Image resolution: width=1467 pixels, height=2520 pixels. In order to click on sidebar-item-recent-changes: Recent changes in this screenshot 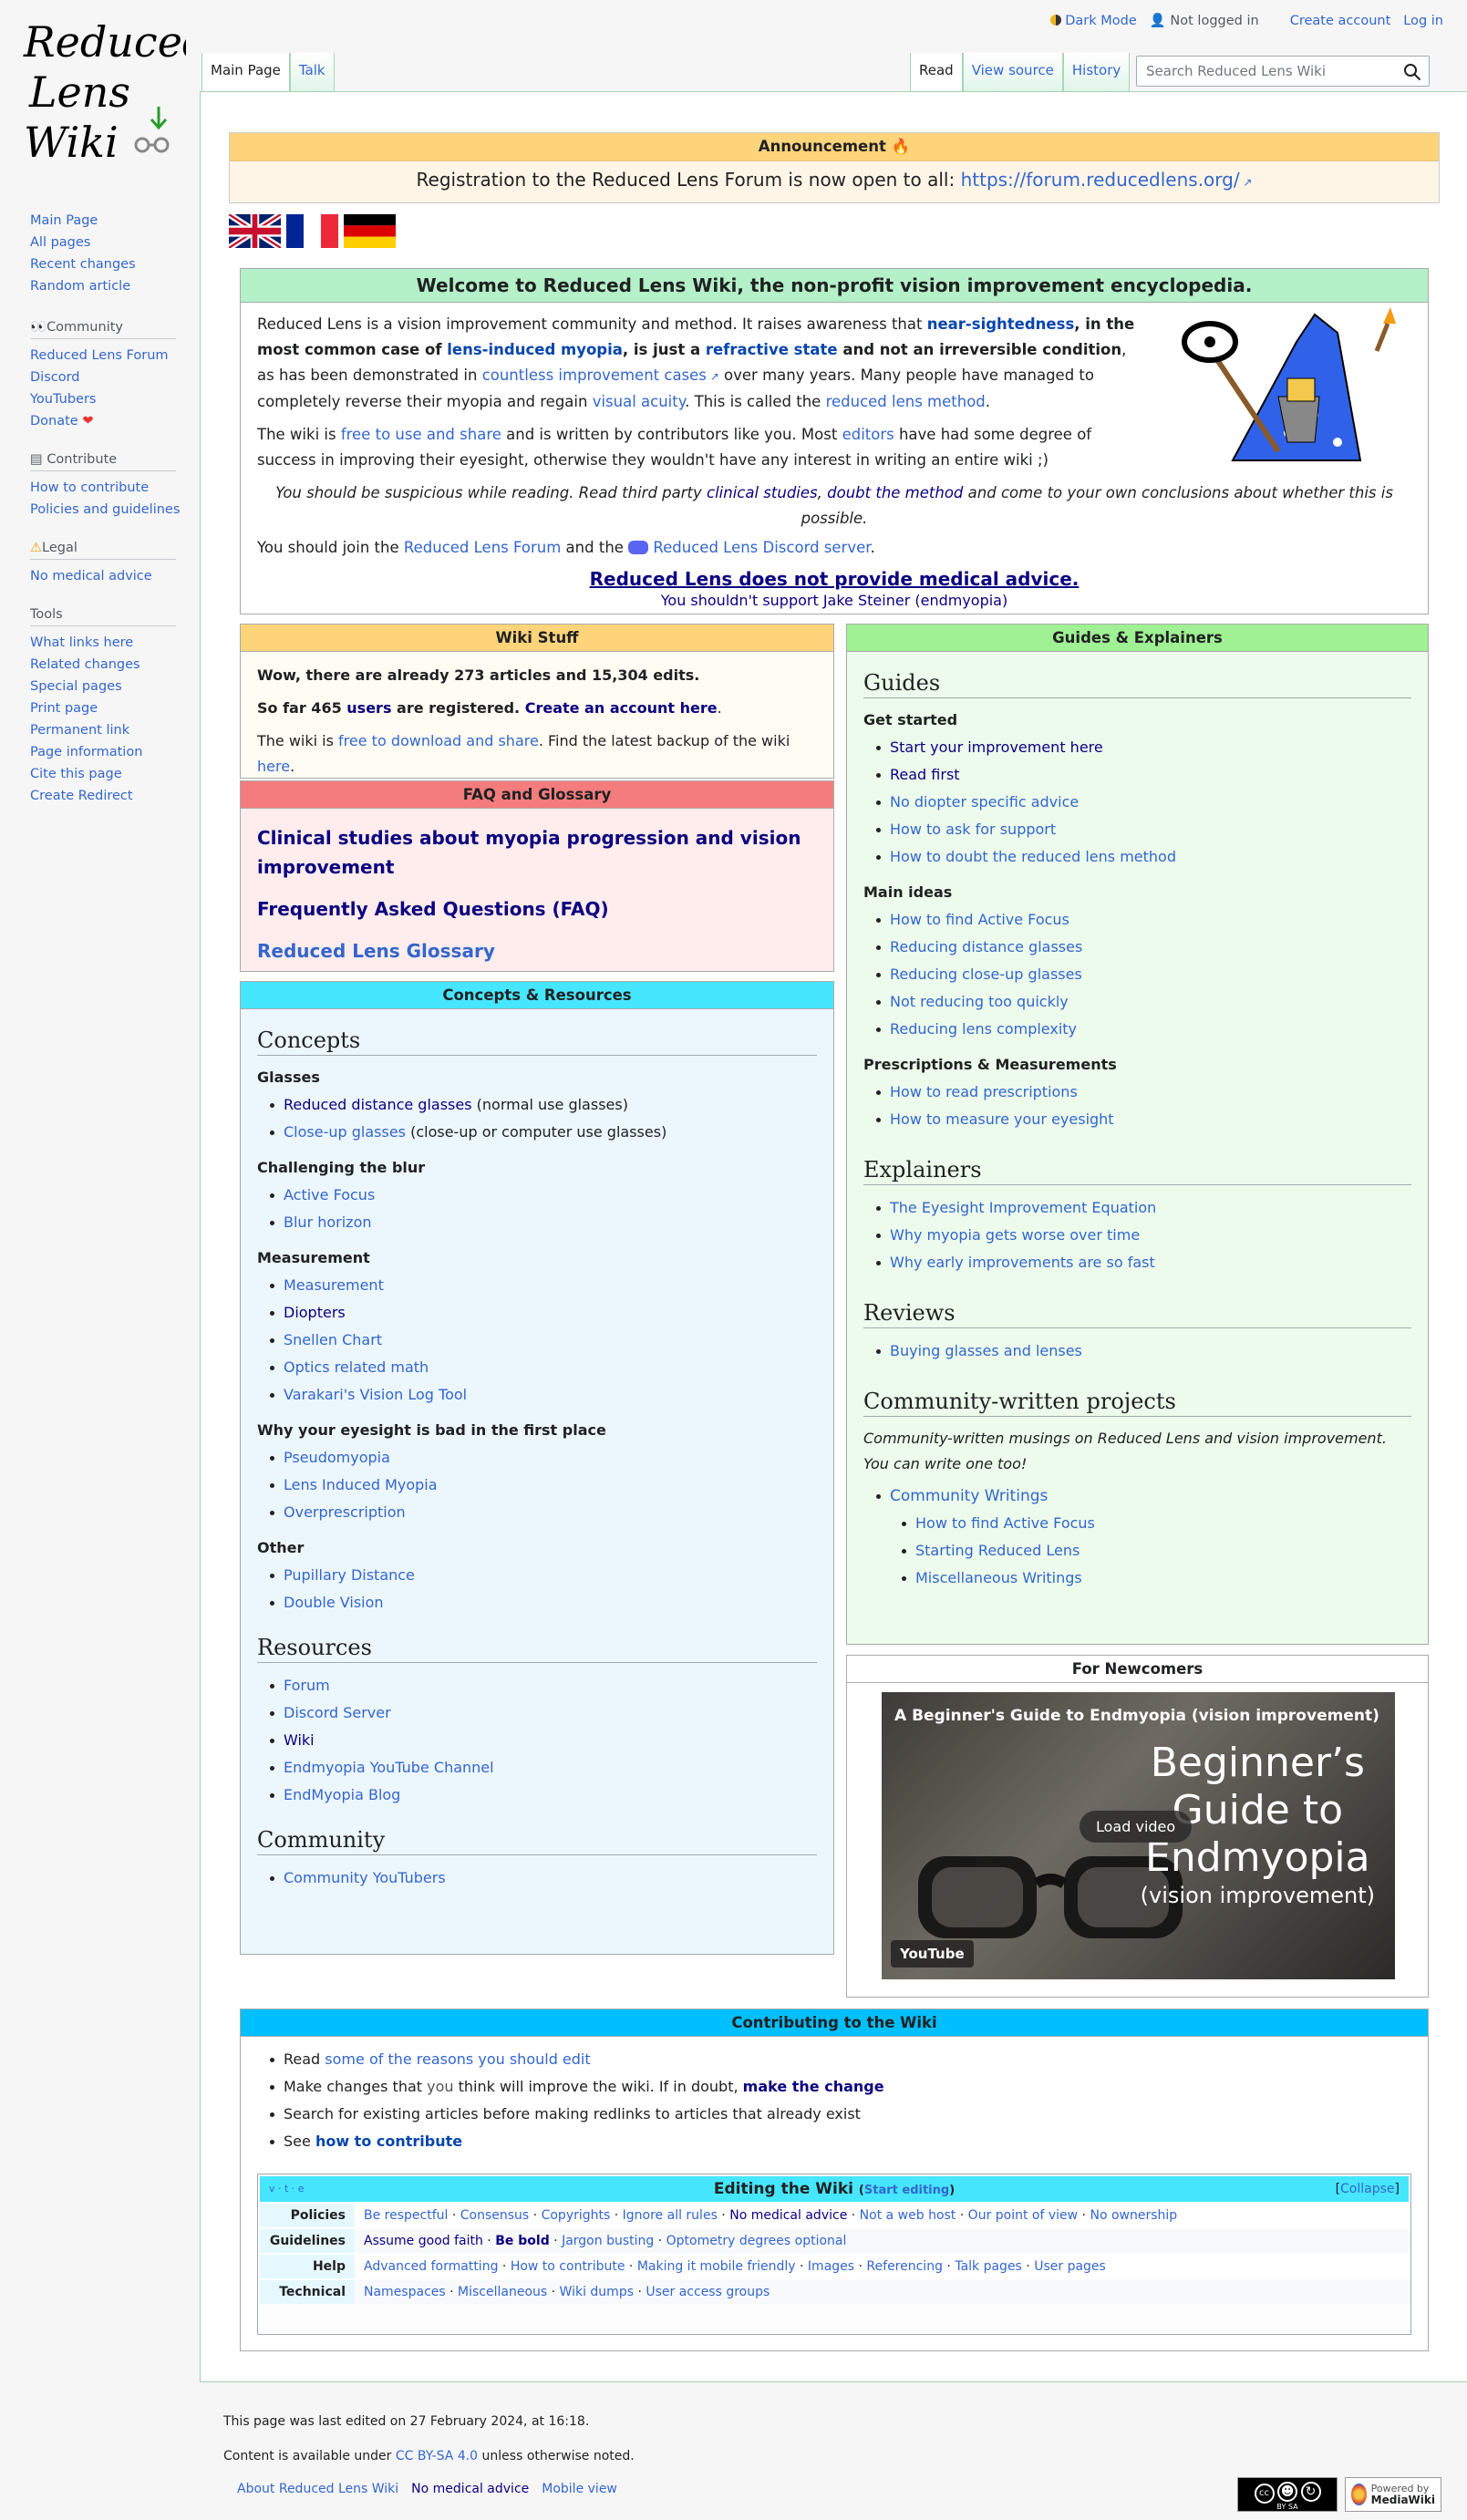, I will do `click(107, 264)`.